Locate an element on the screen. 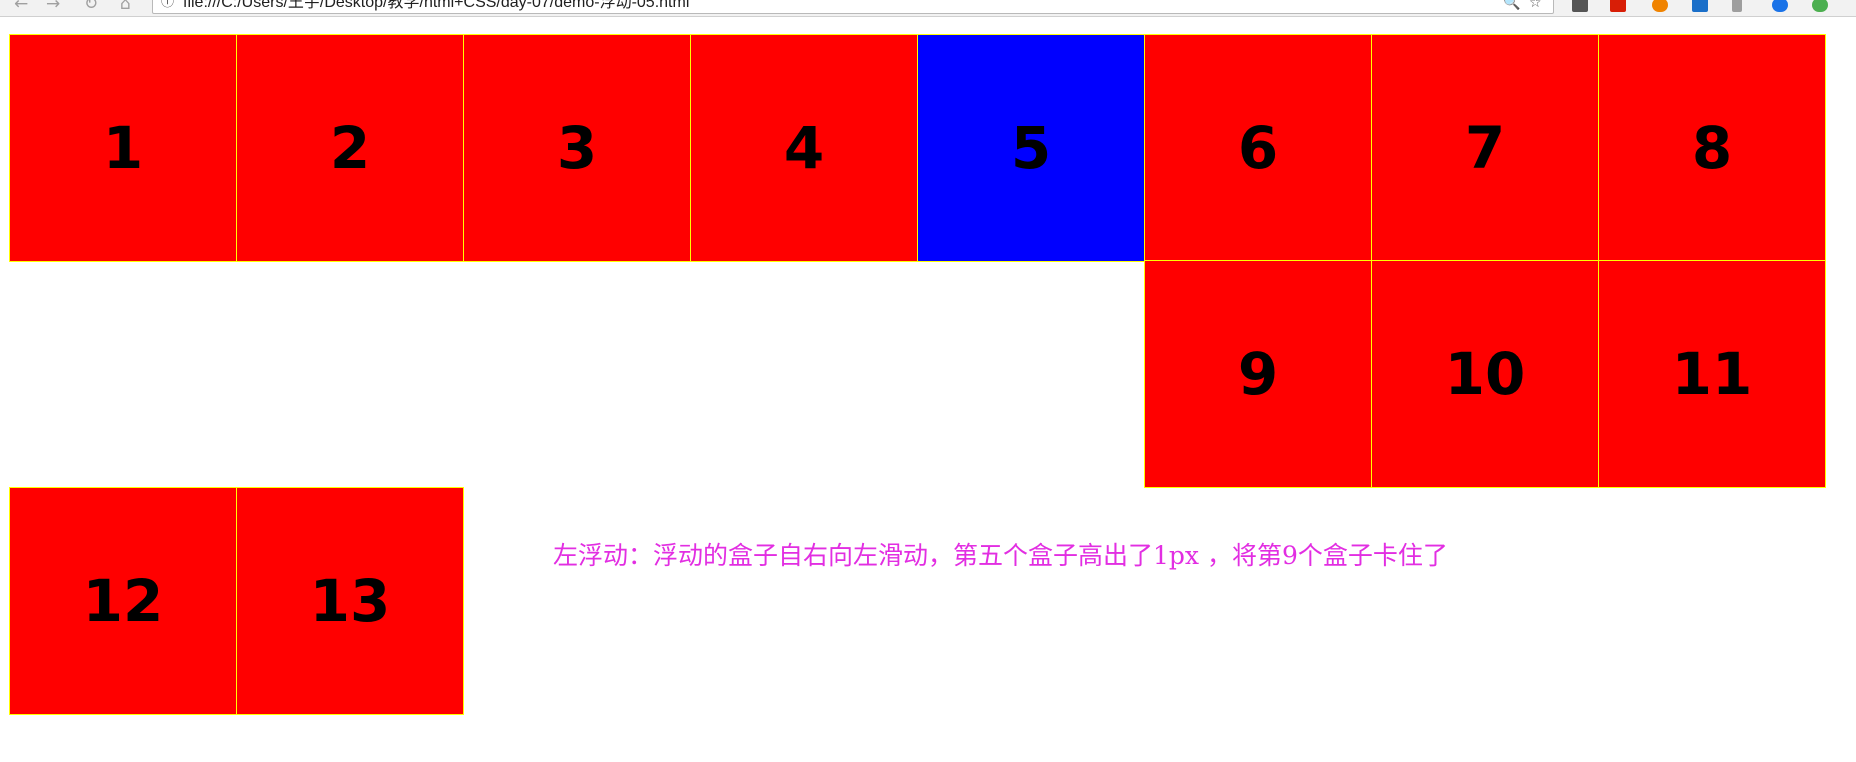 The width and height of the screenshot is (1856, 762). float-box-13: 13 is located at coordinates (350, 601).